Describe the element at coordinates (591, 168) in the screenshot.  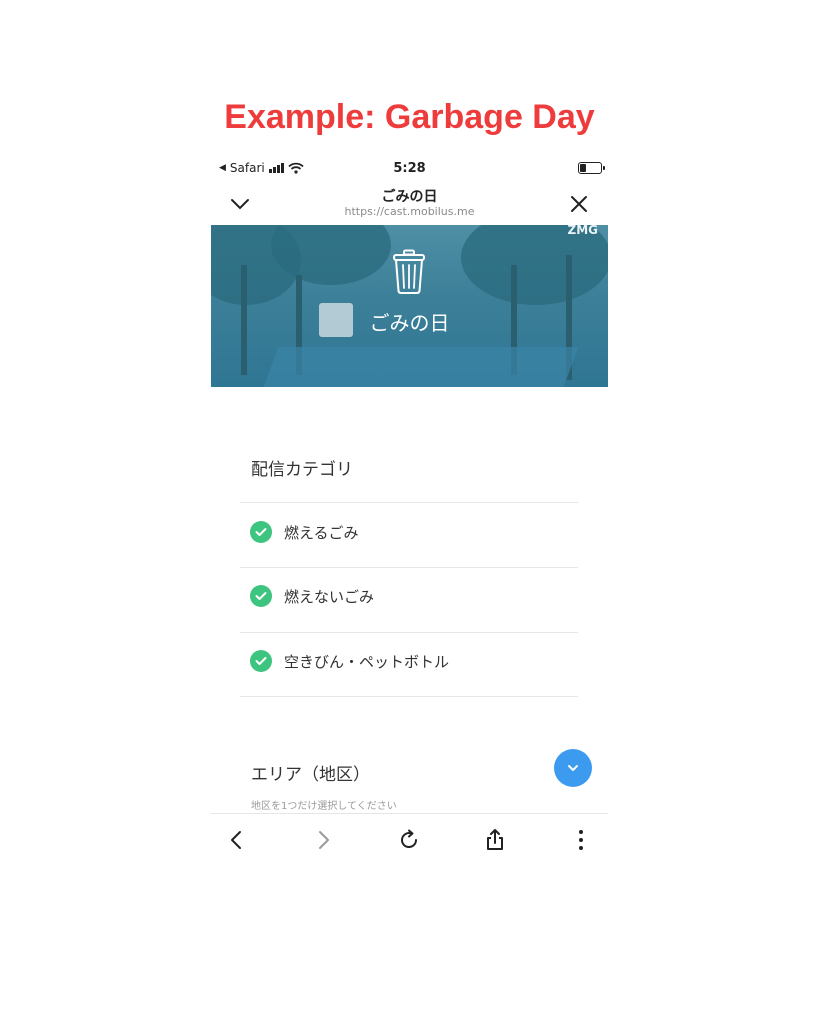
I see `battery-icon` at that location.